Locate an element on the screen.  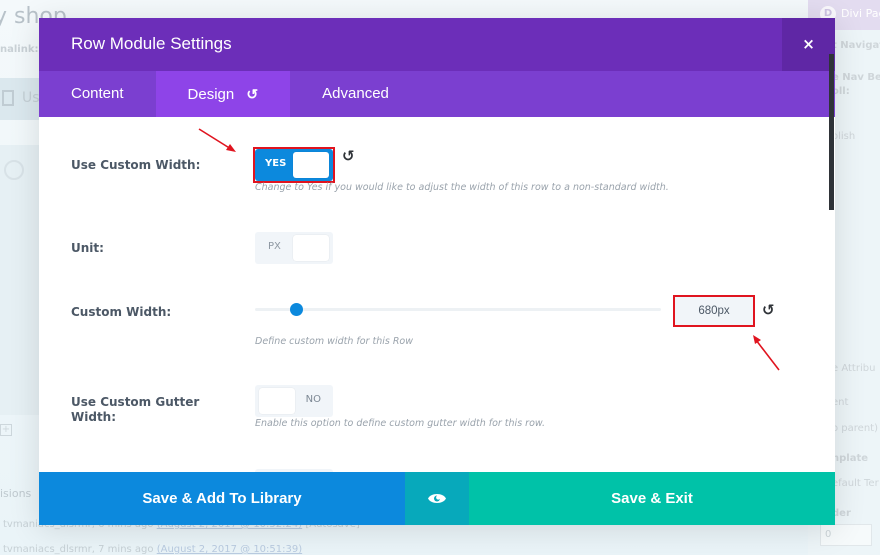
bg-right-item: efault Ter is located at coordinates (855, 483).